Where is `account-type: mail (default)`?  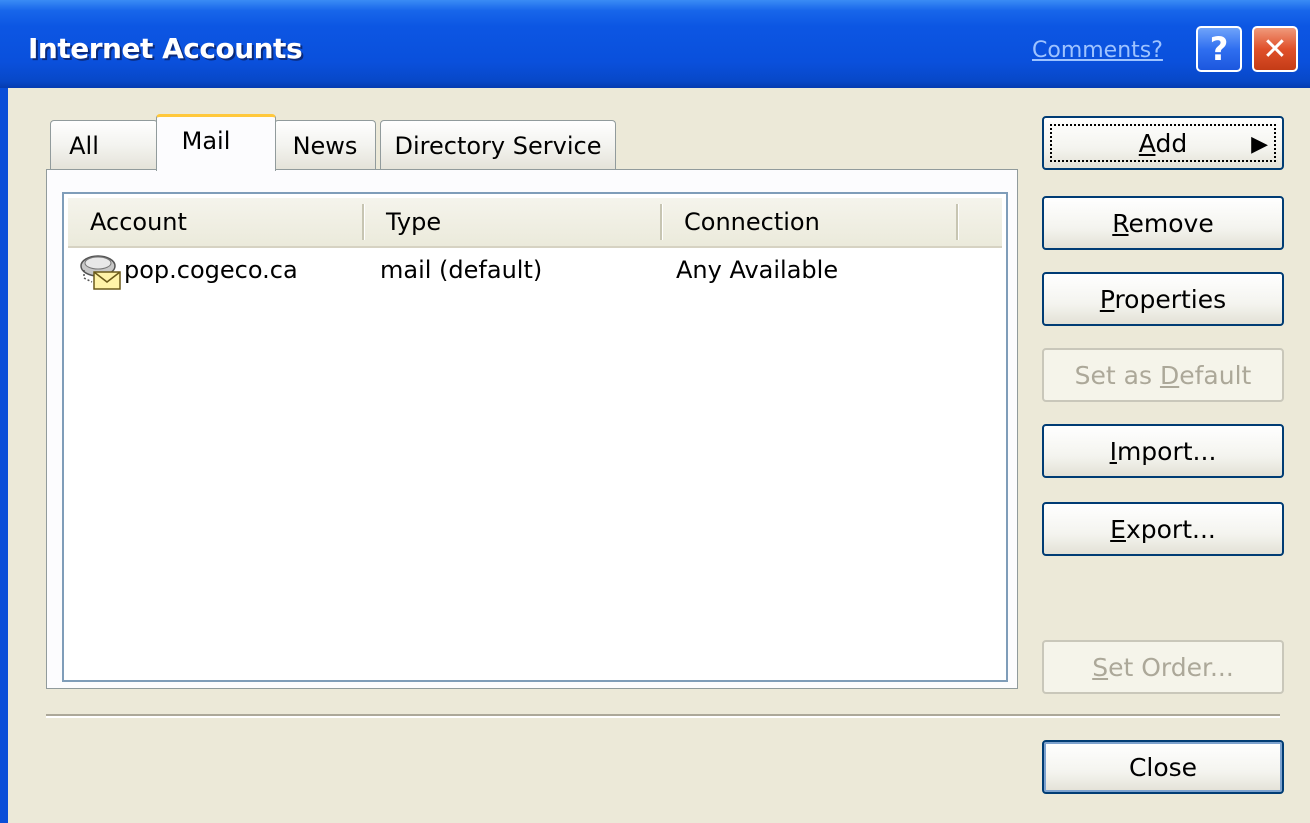 account-type: mail (default) is located at coordinates (461, 270).